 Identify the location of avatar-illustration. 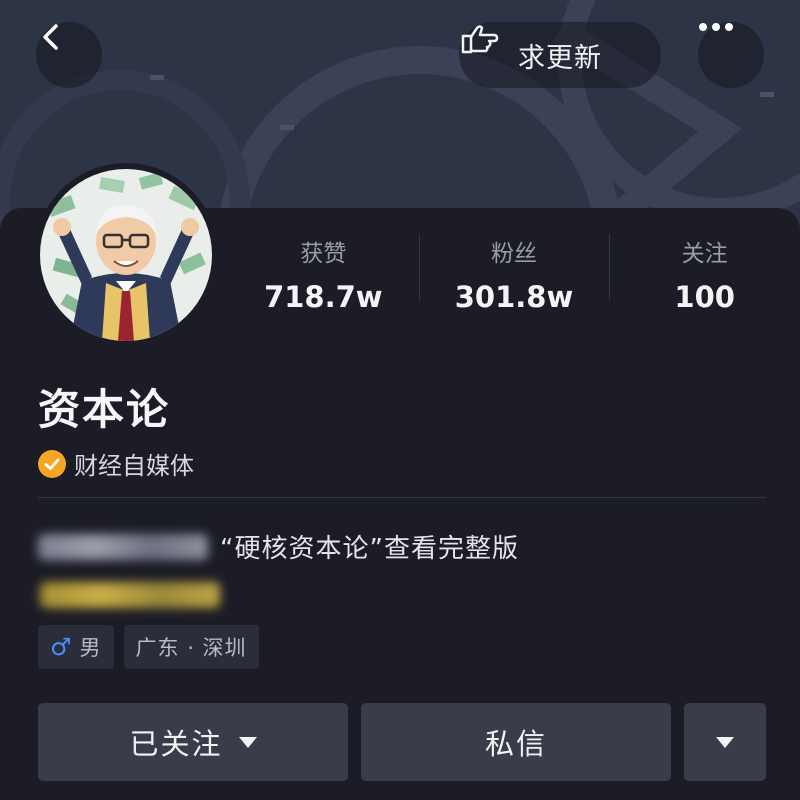
(126, 255).